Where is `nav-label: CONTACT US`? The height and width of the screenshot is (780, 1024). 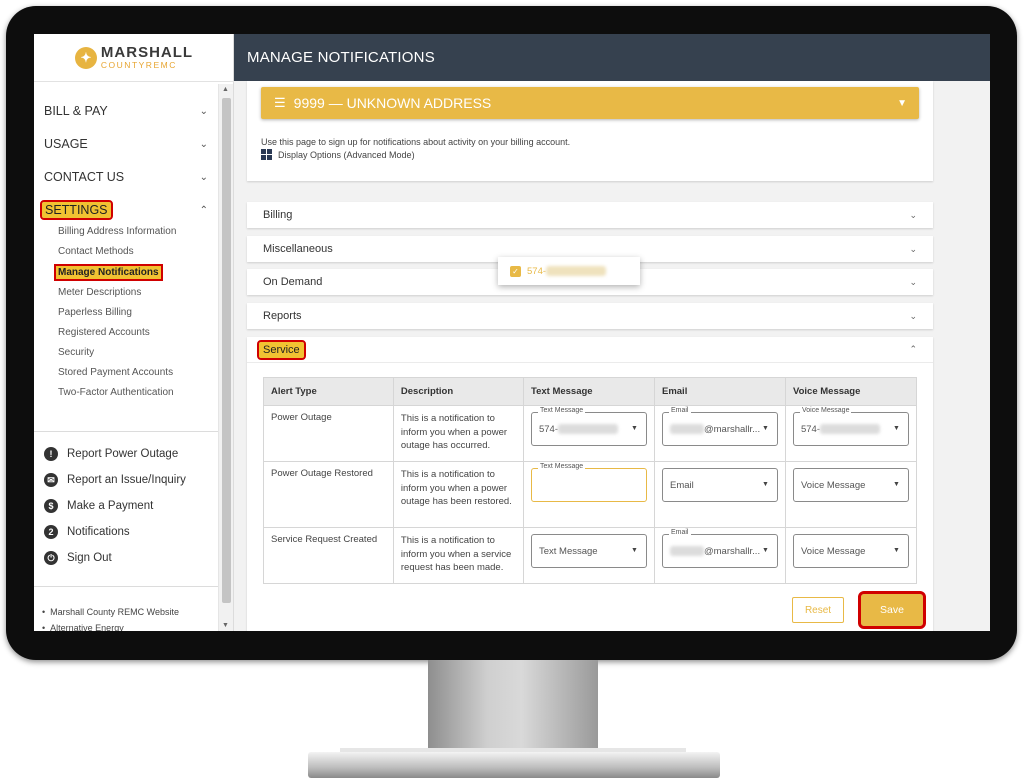
nav-label: CONTACT US is located at coordinates (84, 177).